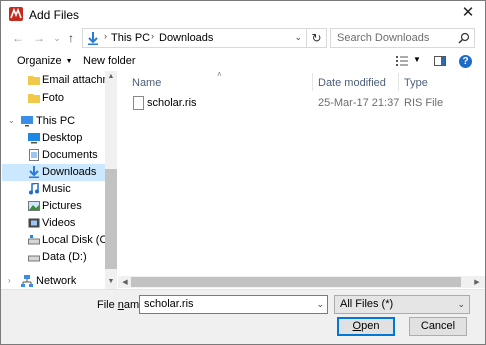  What do you see at coordinates (169, 304) in the screenshot?
I see `filename-value: scholar.ris` at bounding box center [169, 304].